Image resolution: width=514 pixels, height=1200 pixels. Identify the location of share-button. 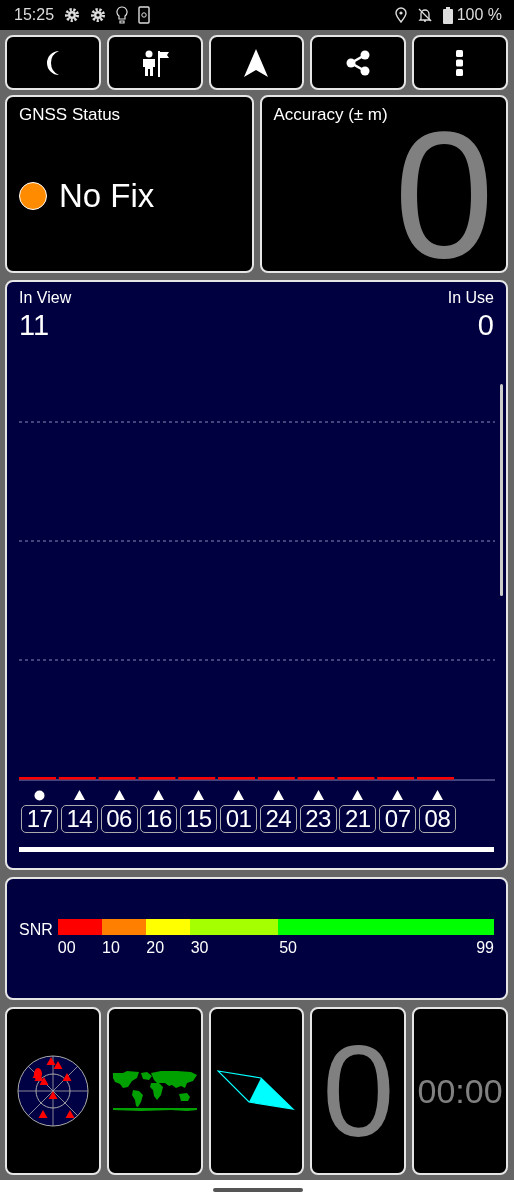
(358, 62).